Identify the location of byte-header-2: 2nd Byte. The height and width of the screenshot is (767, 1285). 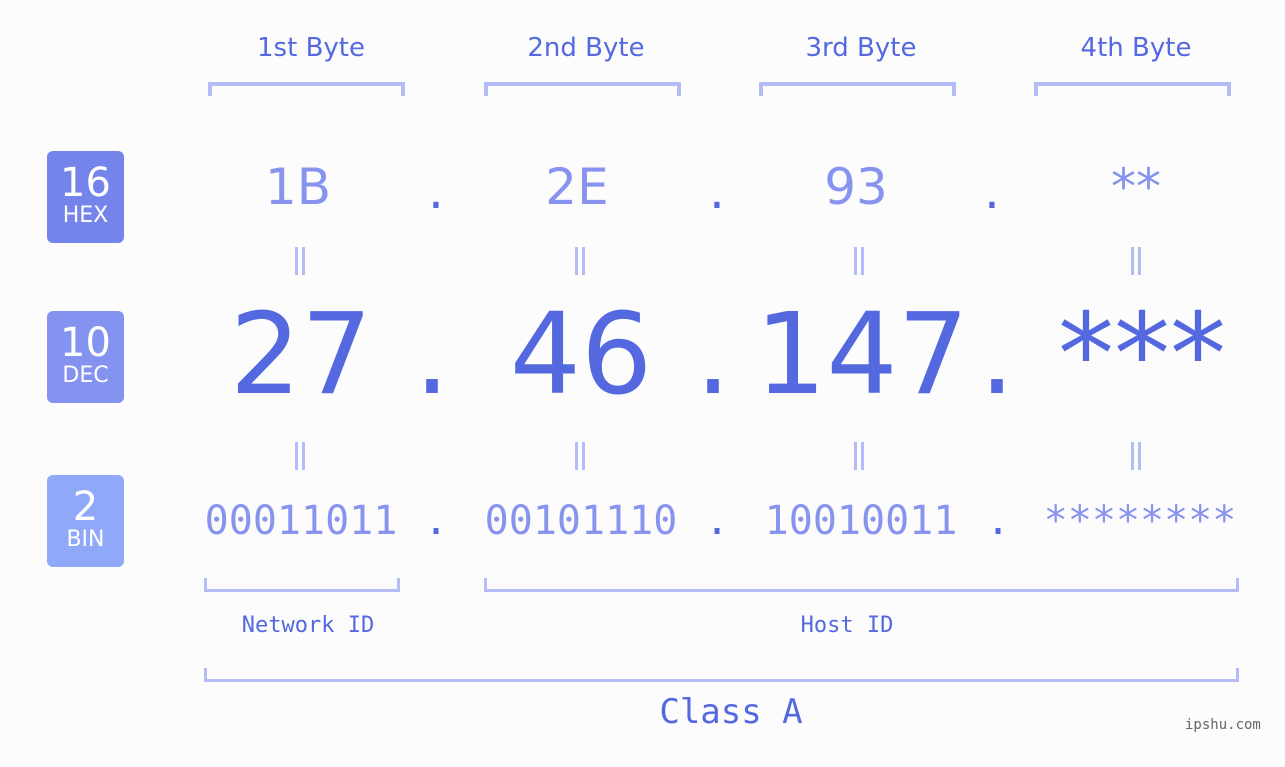
(586, 48).